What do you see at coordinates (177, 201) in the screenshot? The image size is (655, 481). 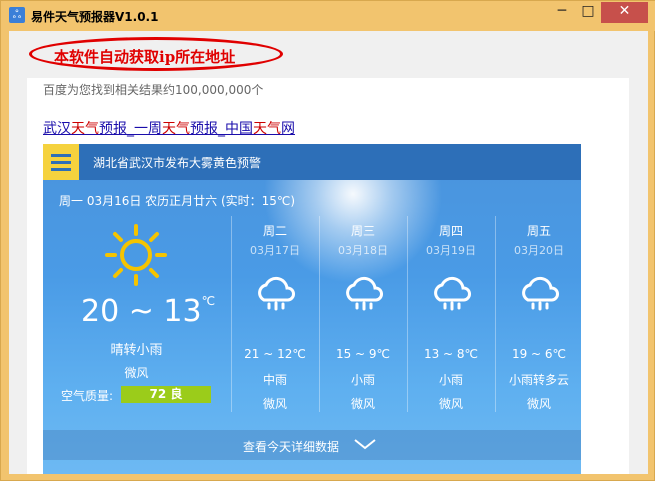 I see `today-date-line: 周一 03月16日 农历正月廿六 (实时：15℃)` at bounding box center [177, 201].